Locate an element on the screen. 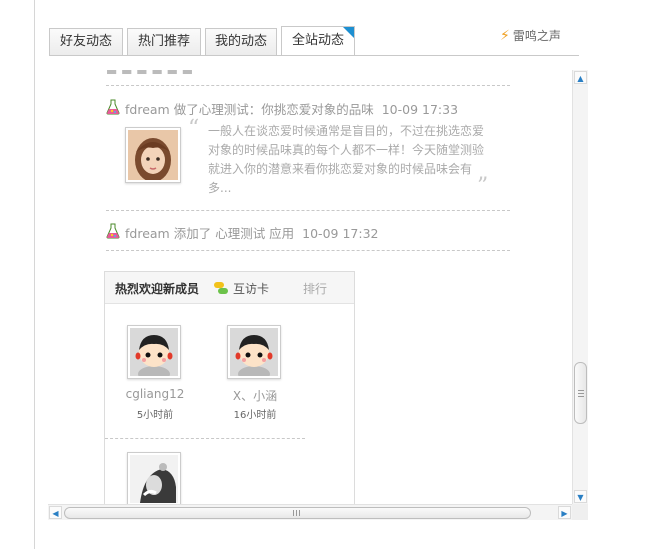  visit-card-link: 互访卡 is located at coordinates (241, 288).